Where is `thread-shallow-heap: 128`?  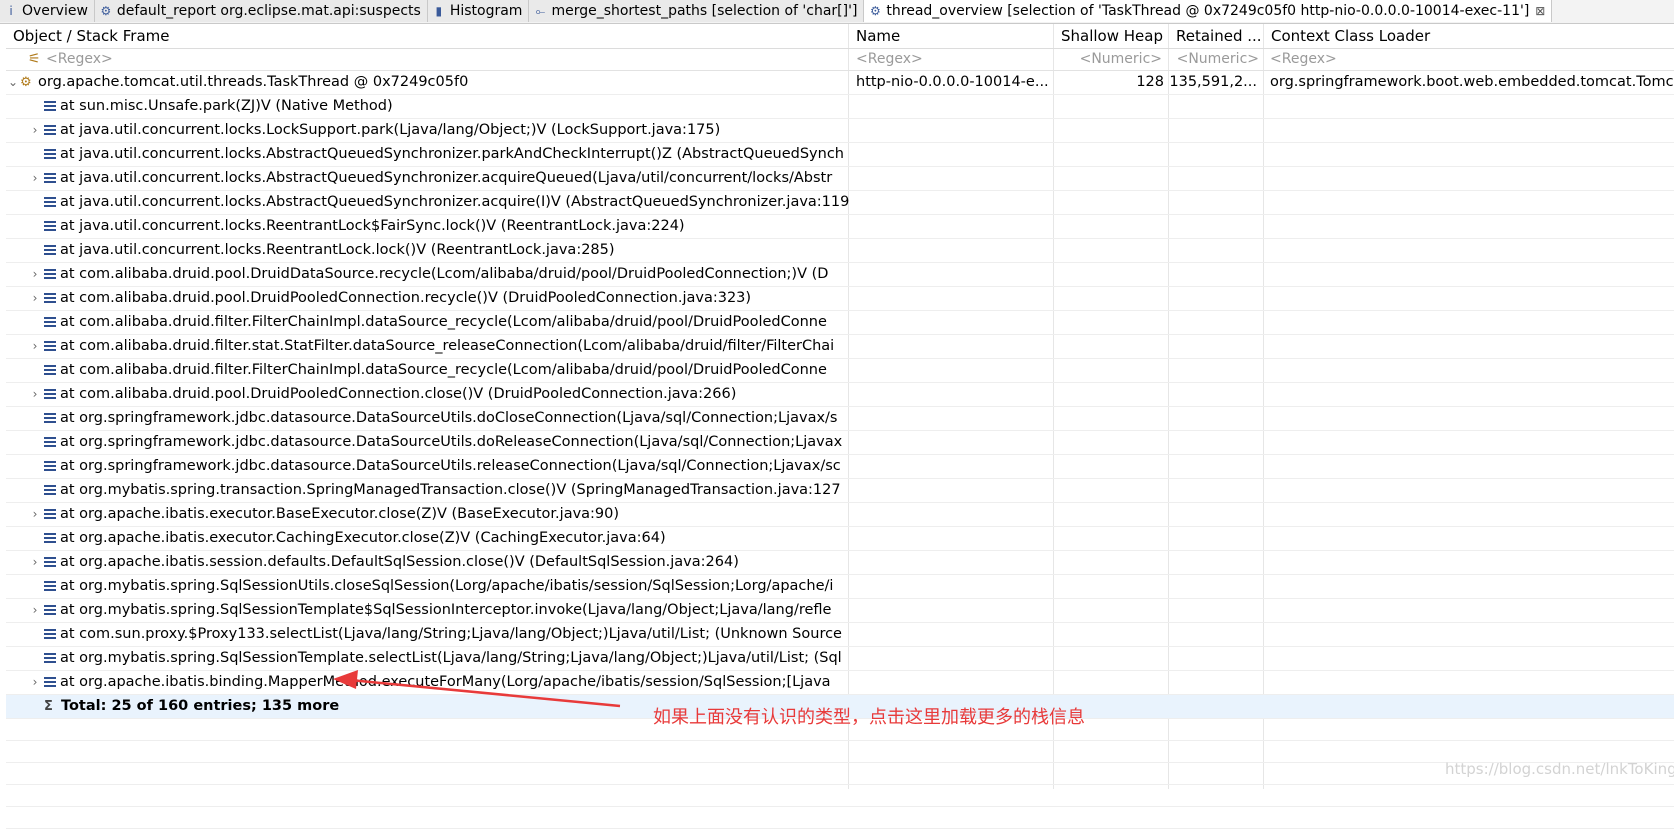 thread-shallow-heap: 128 is located at coordinates (1150, 82).